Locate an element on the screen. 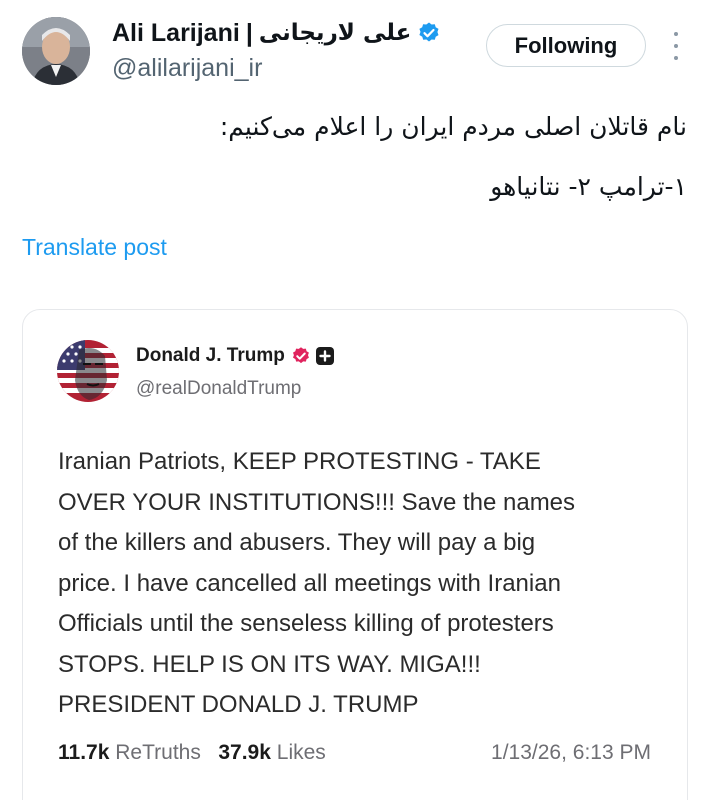 Image resolution: width=709 pixels, height=800 pixels. translate-post-link: Translate post is located at coordinates (94, 247).